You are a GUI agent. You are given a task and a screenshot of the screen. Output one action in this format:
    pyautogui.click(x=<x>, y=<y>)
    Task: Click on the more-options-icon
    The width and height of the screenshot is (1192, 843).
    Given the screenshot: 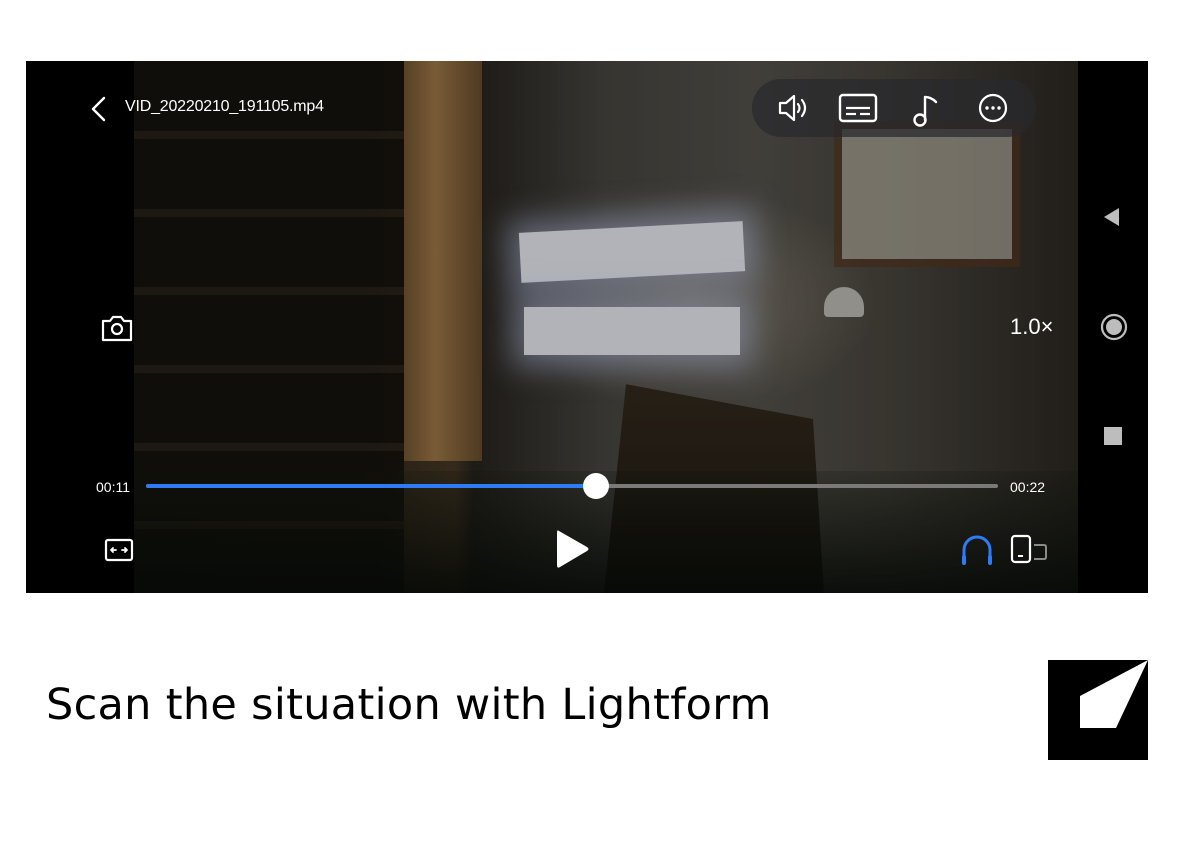 What is the action you would take?
    pyautogui.click(x=993, y=108)
    